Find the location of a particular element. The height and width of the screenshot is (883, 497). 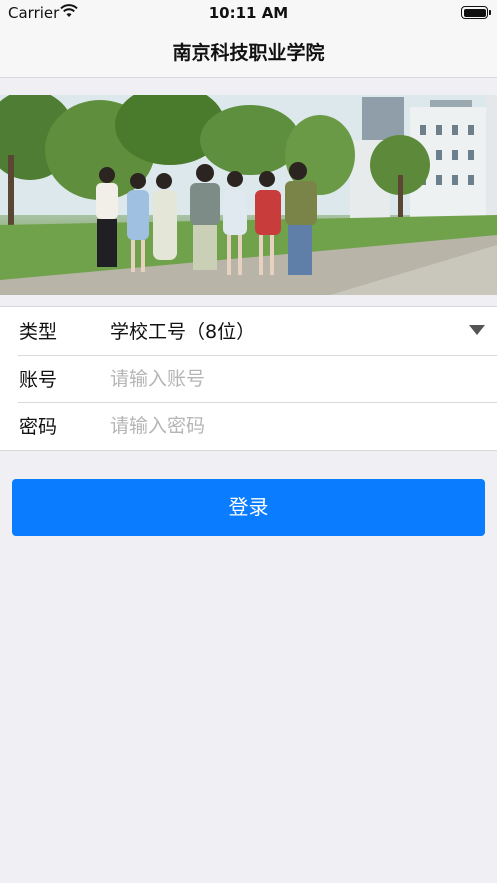

status-bar: Carrier 10:11 AM is located at coordinates (248, 13).